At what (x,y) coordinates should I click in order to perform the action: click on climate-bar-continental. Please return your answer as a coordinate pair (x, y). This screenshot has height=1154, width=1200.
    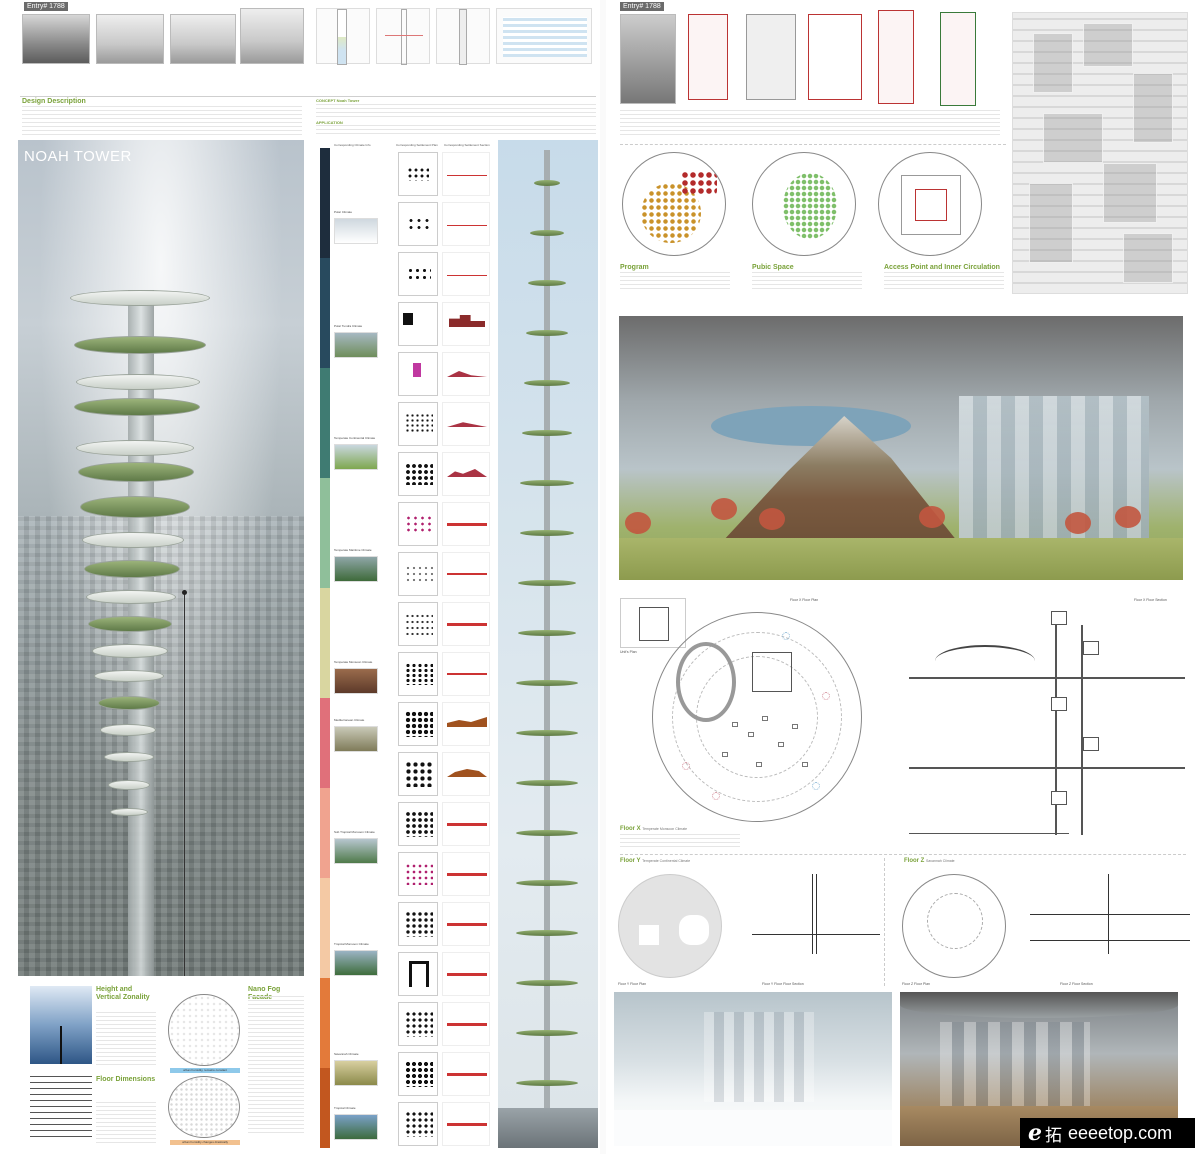
    Looking at the image, I should click on (325, 423).